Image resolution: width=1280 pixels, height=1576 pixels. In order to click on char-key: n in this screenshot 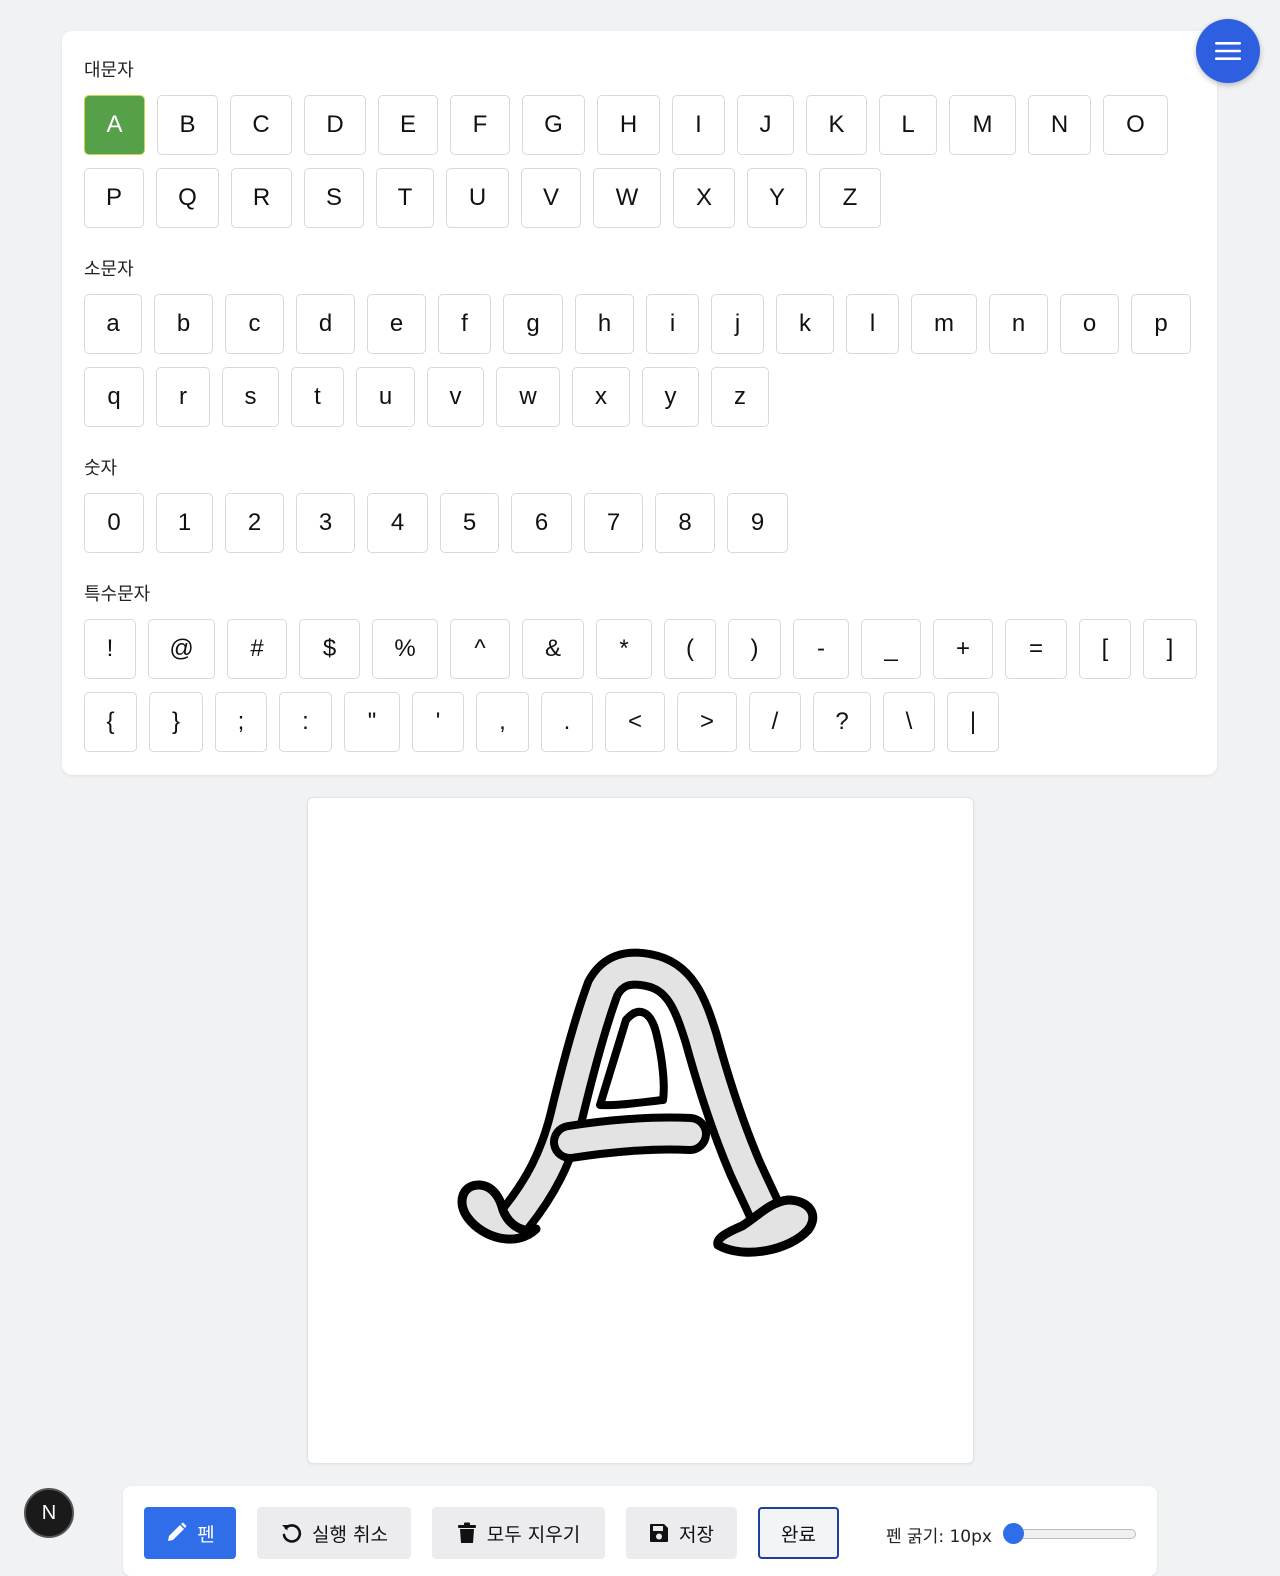, I will do `click(1018, 324)`.